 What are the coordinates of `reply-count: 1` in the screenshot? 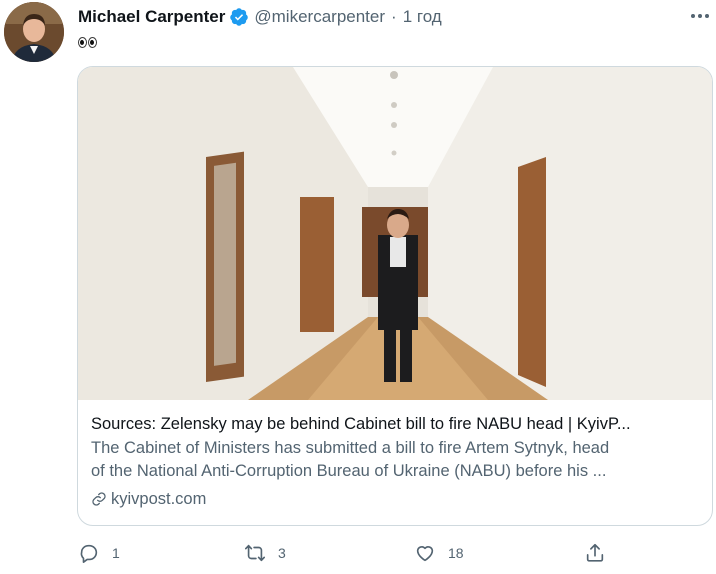 It's located at (116, 553).